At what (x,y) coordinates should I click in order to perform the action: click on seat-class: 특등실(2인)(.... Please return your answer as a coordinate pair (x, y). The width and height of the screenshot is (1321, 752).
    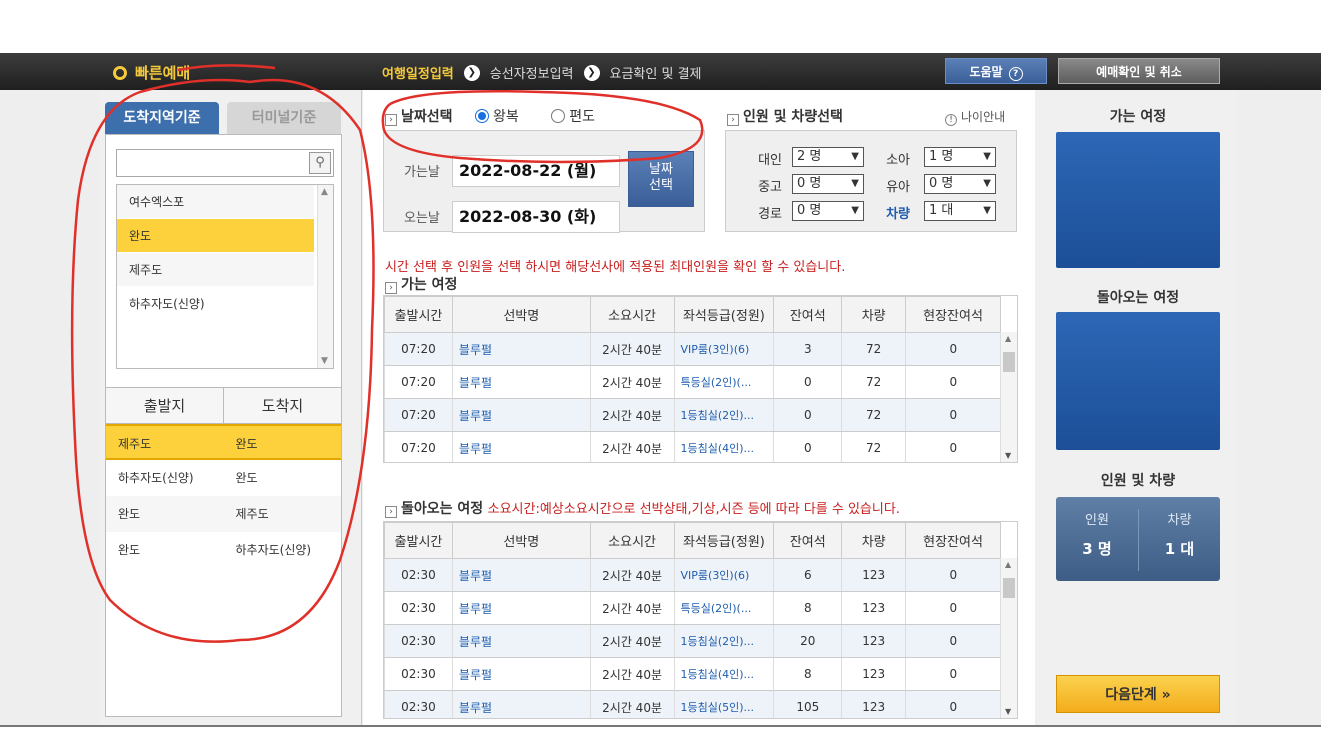
    Looking at the image, I should click on (723, 382).